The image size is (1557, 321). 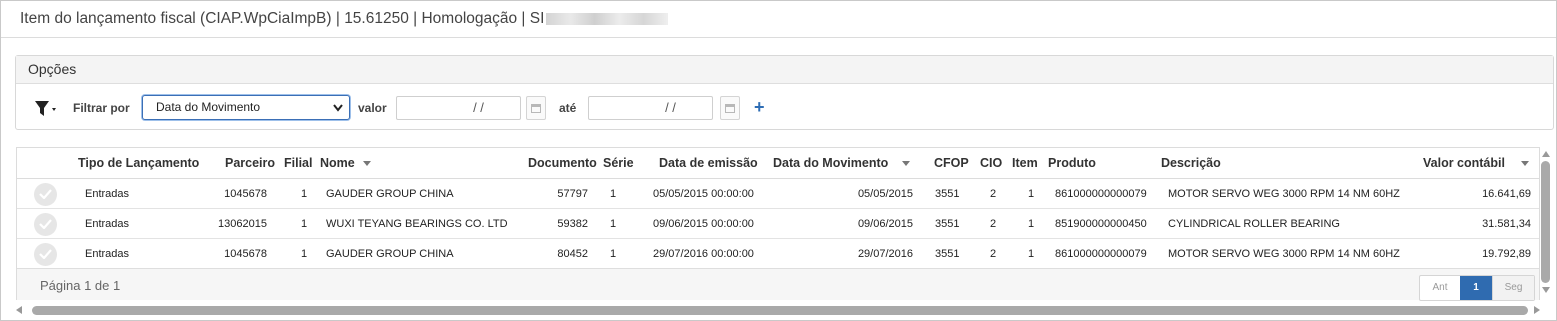 I want to click on horizontal-scrollbar, so click(x=778, y=310).